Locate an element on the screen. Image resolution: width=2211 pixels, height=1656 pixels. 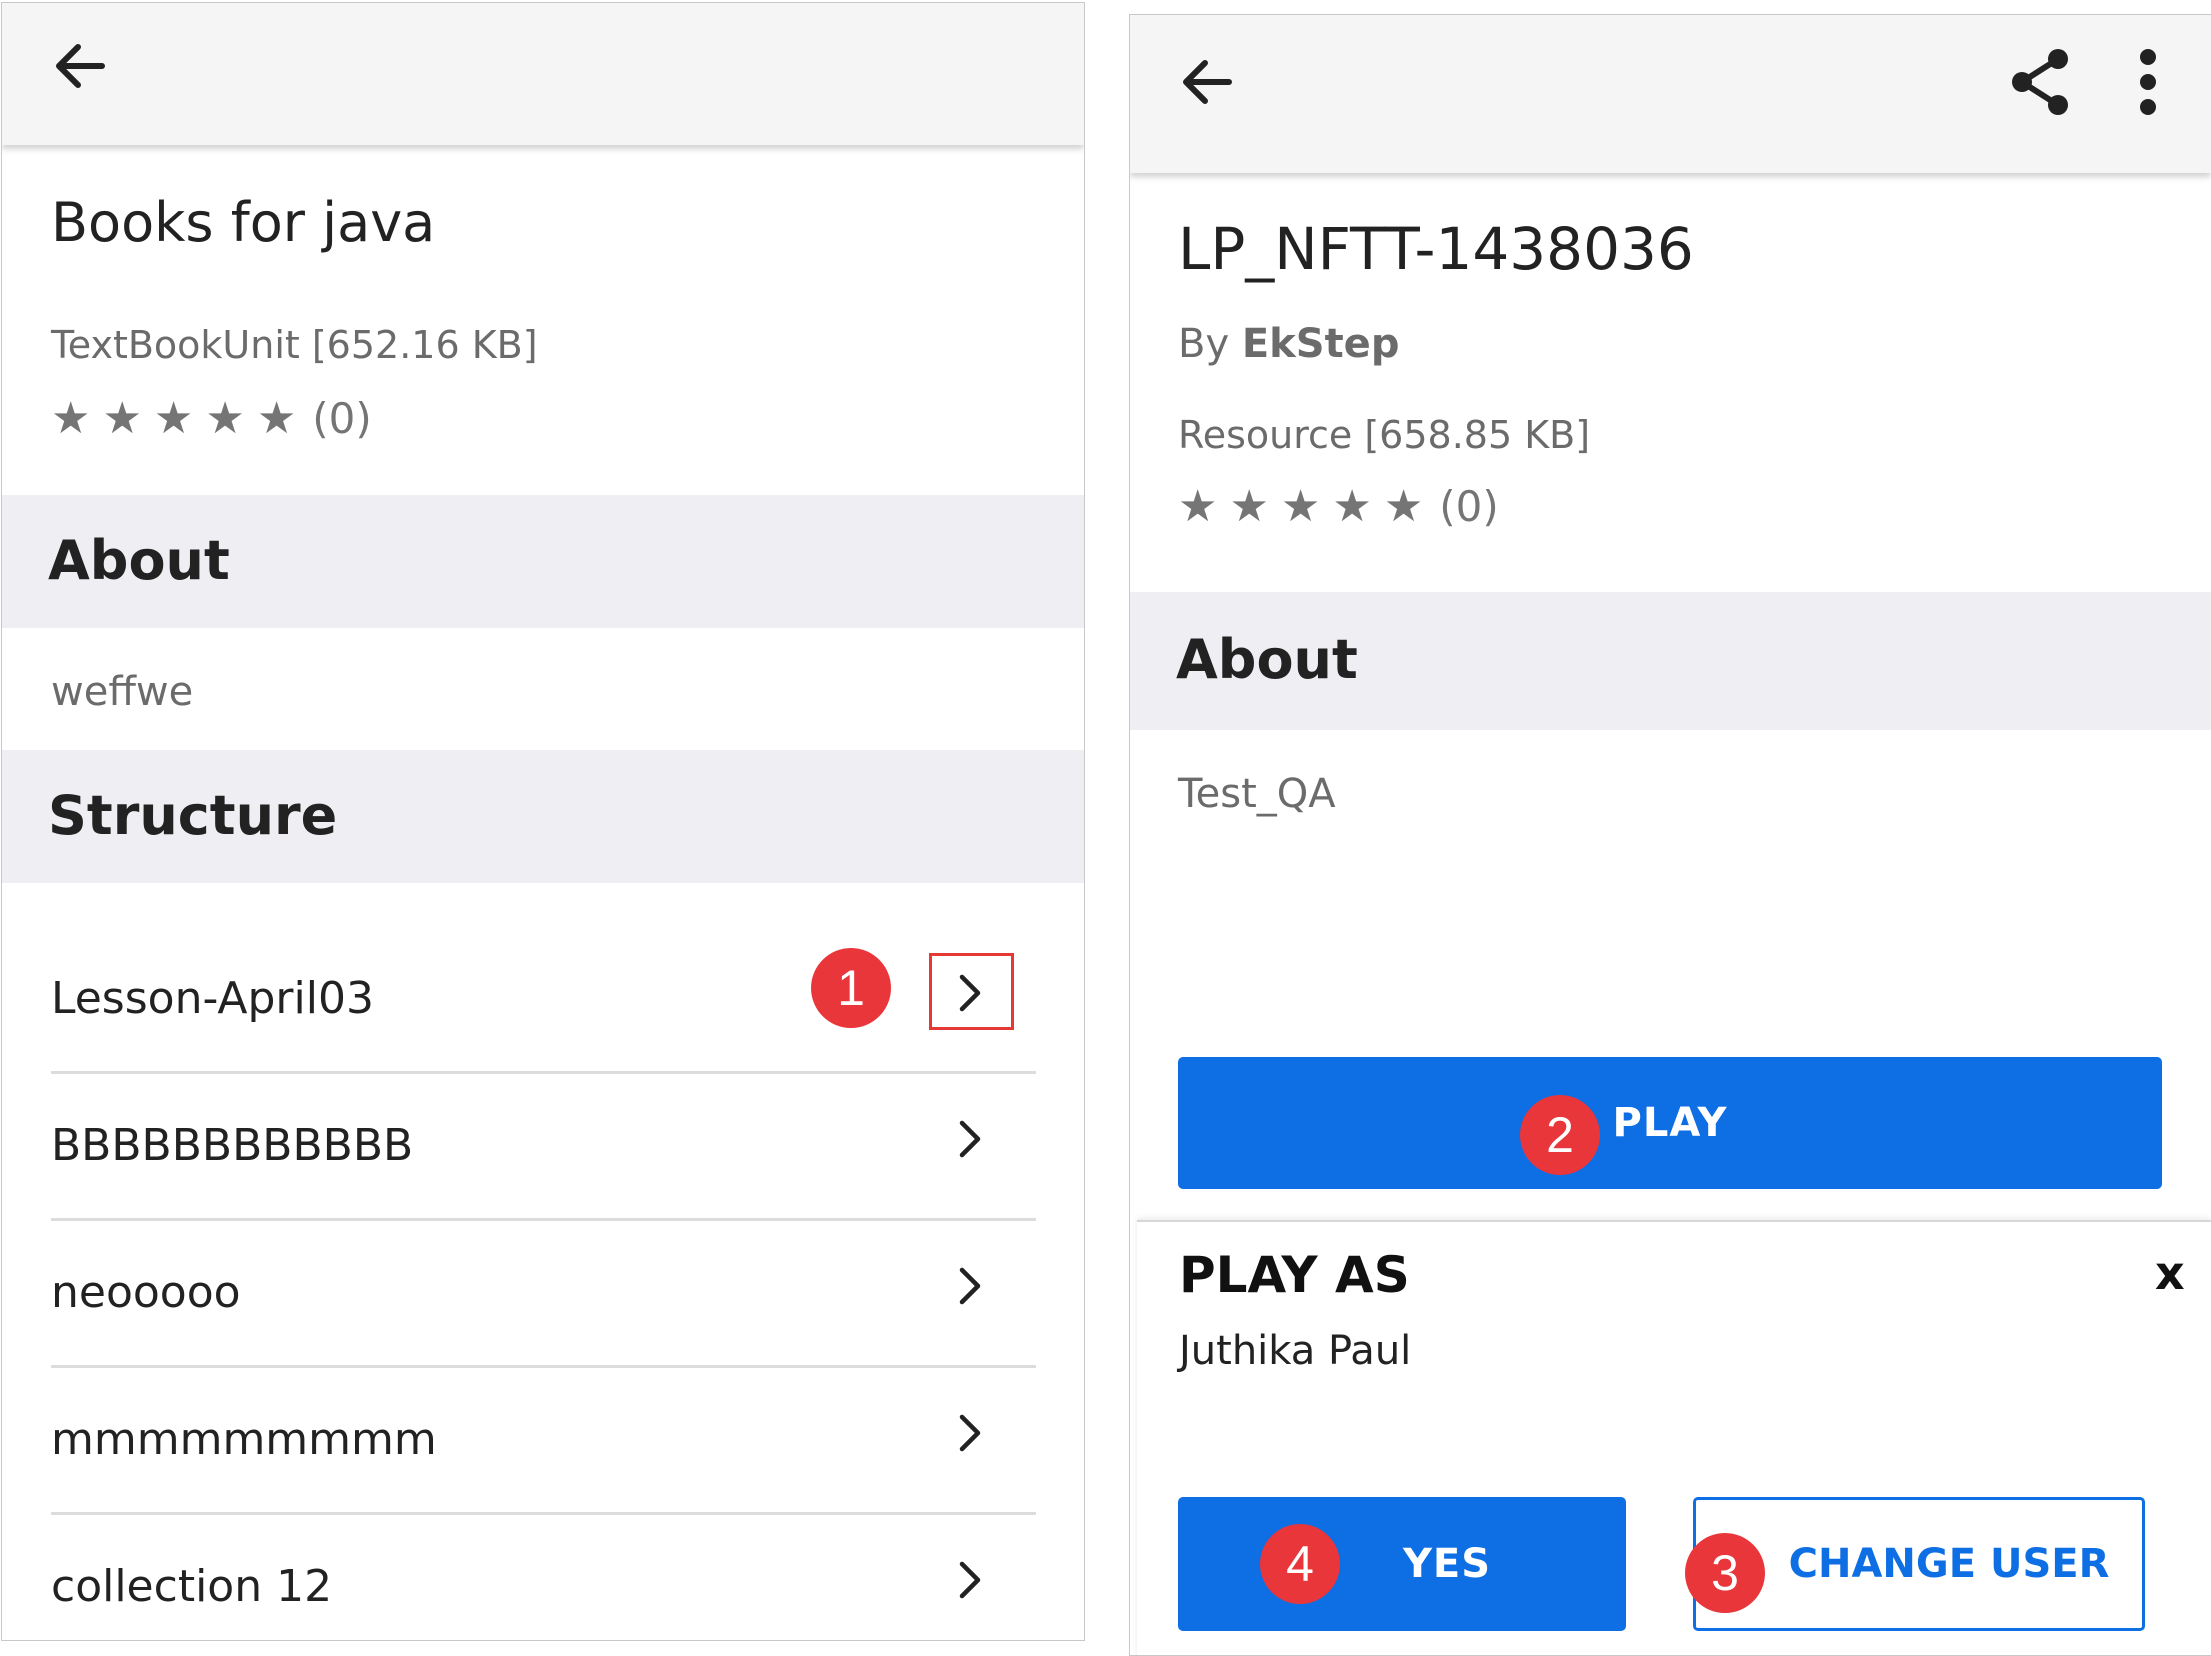
list-item: mmmmmmmmm is located at coordinates (543, 1444).